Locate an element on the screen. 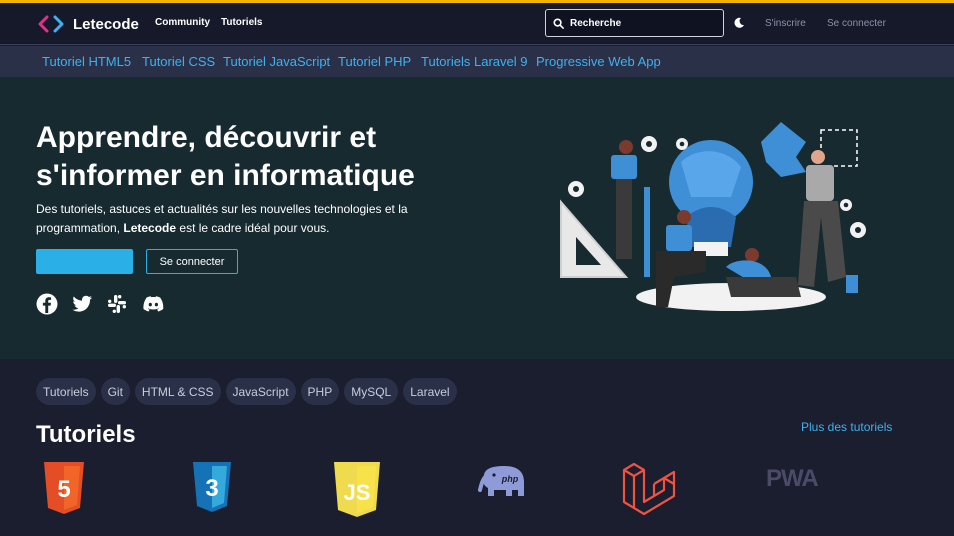 This screenshot has height=536, width=954. facebook-icon is located at coordinates (47, 304).